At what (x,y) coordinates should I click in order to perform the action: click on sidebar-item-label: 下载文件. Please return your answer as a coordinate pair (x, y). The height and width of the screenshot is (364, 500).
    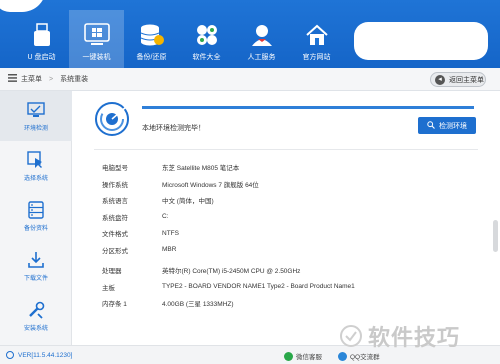
    Looking at the image, I should click on (35, 279).